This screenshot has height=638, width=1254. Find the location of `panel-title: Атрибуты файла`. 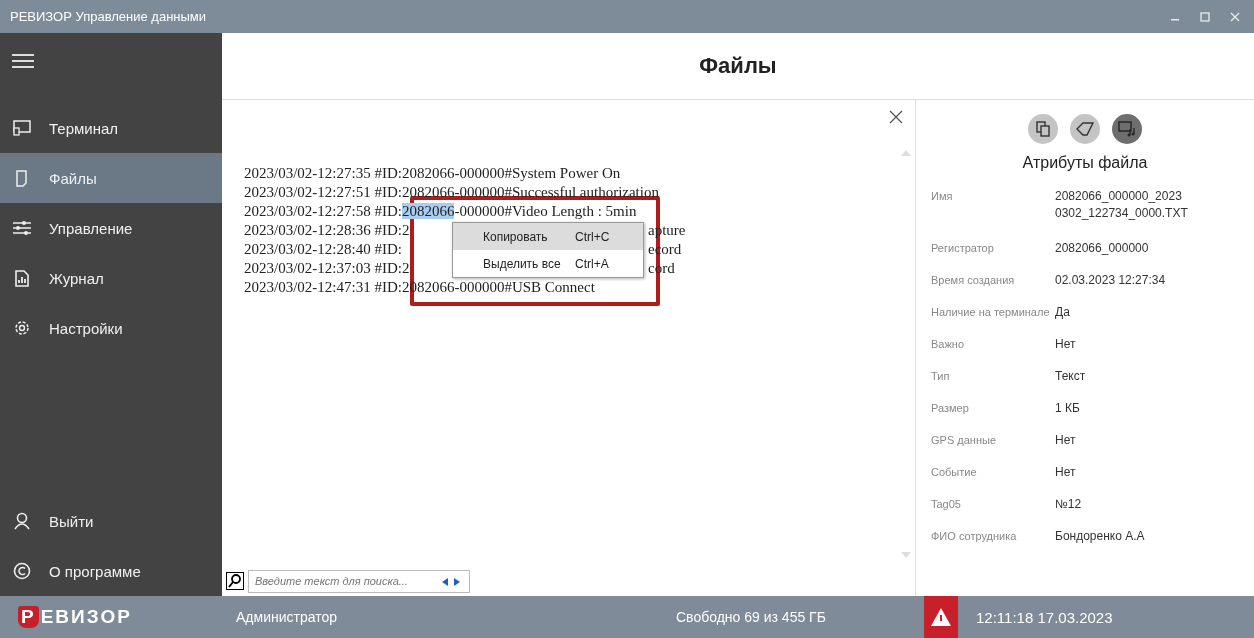

panel-title: Атрибуты файла is located at coordinates (1085, 163).